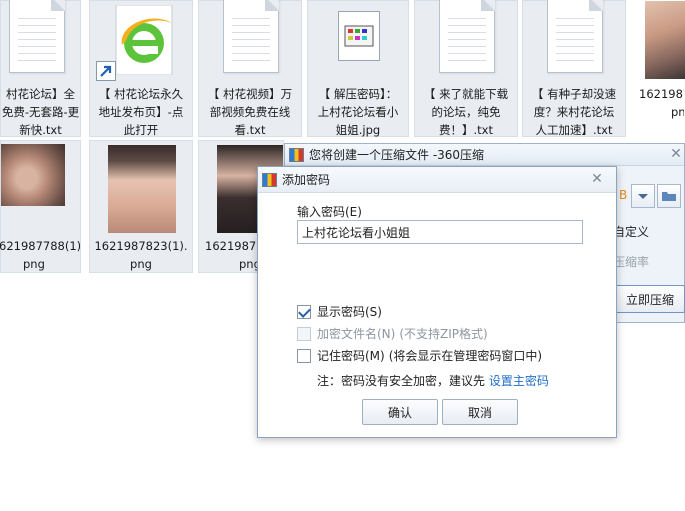 The image size is (685, 511). Describe the element at coordinates (574, 112) in the screenshot. I see `file-name: 【 有种子却没速 度？来村花论坛 人工加速】.txt` at that location.